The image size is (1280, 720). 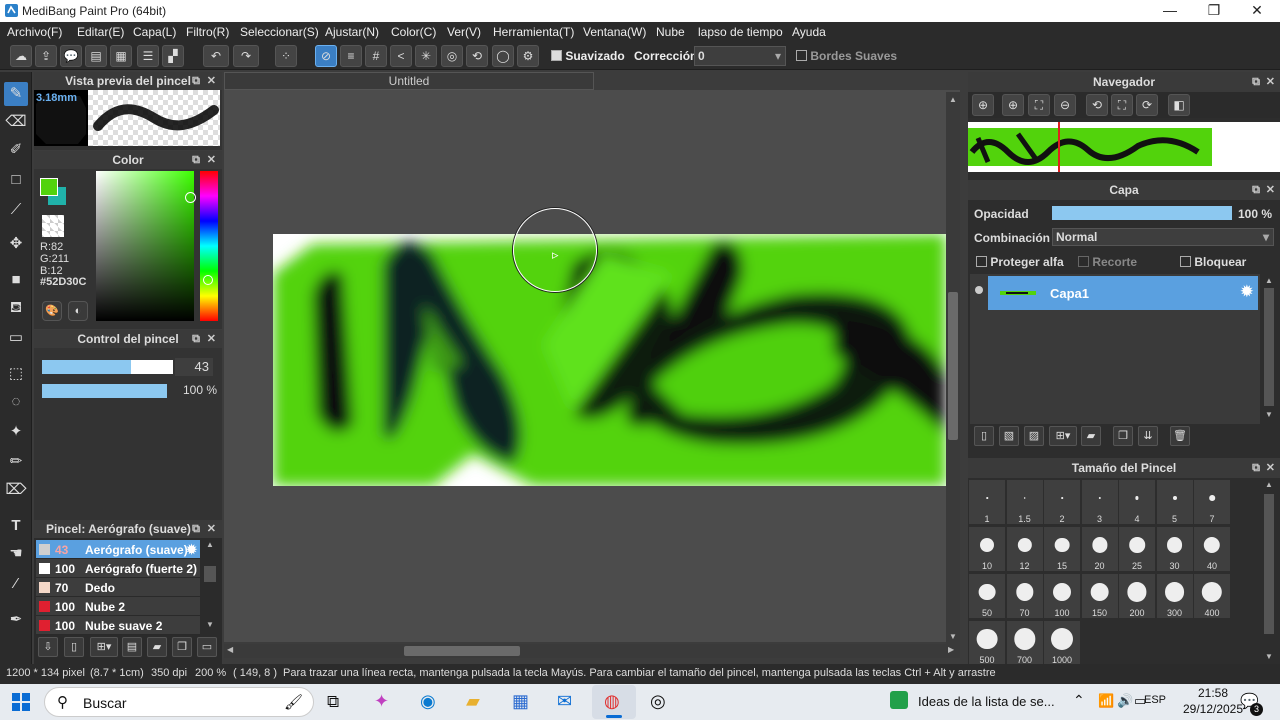 I want to click on brush-size-cell: 20, so click(x=1099, y=549).